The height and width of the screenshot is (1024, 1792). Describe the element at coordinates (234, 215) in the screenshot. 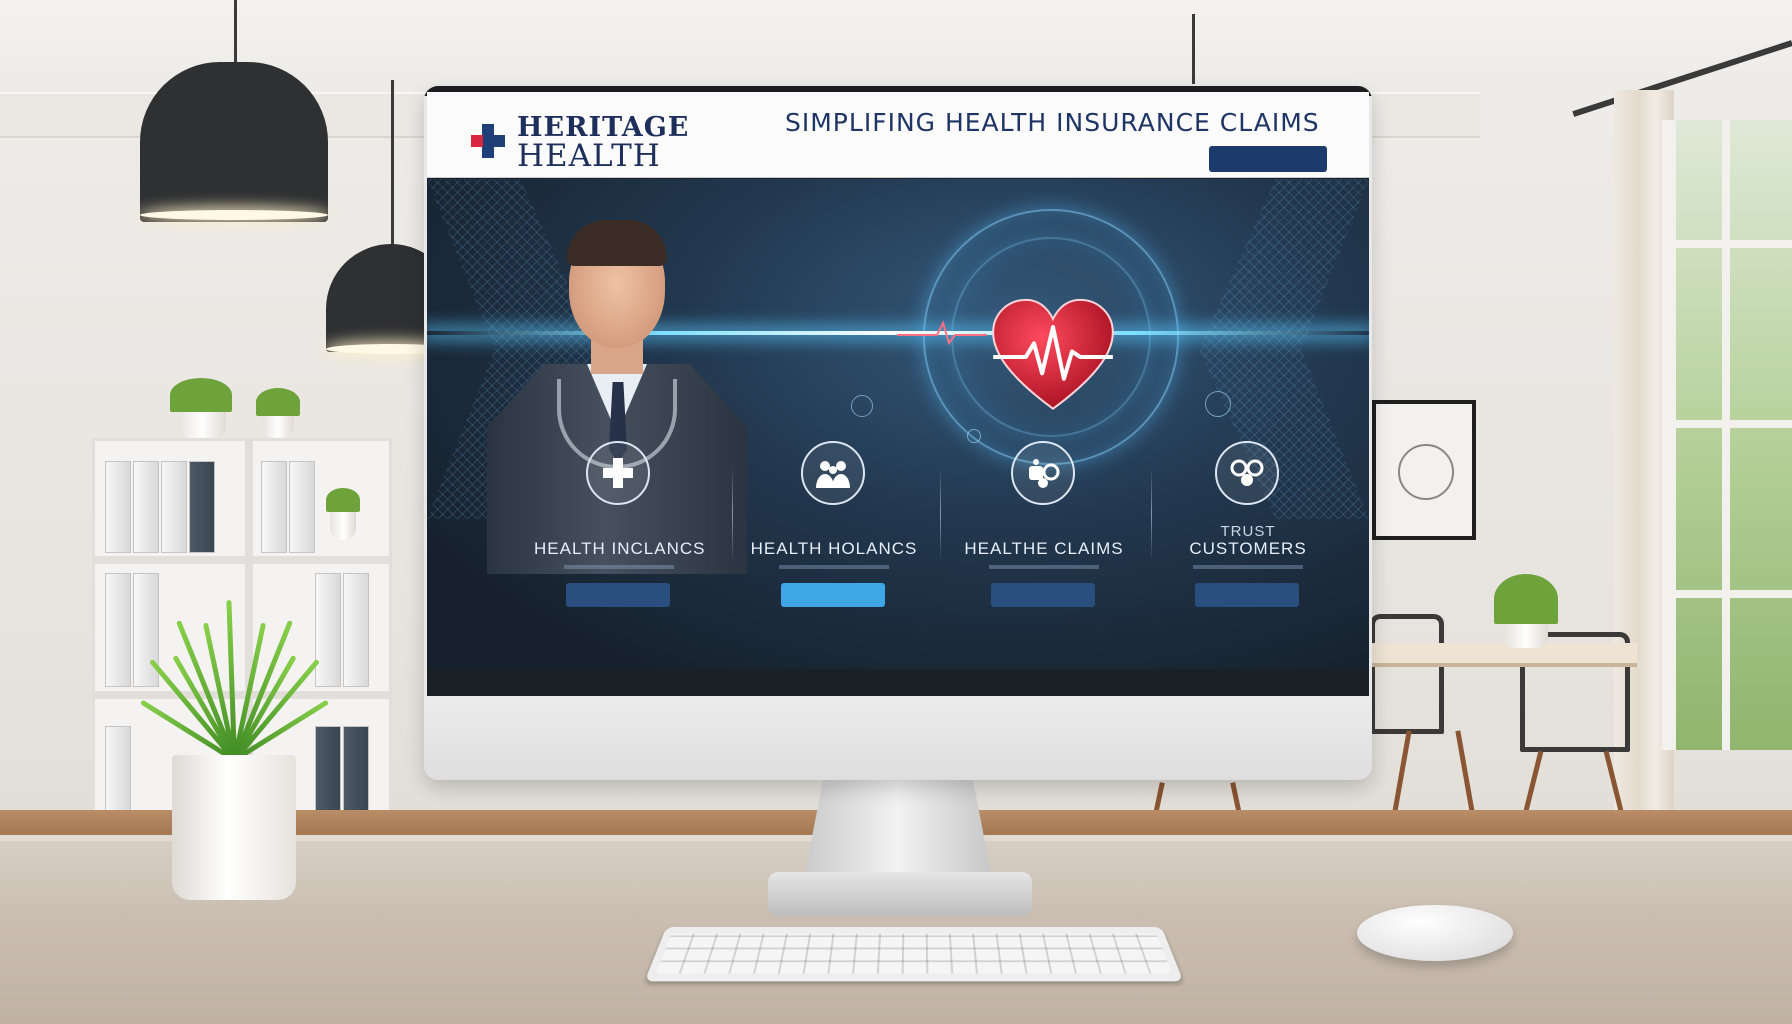

I see `lamp-glow` at that location.